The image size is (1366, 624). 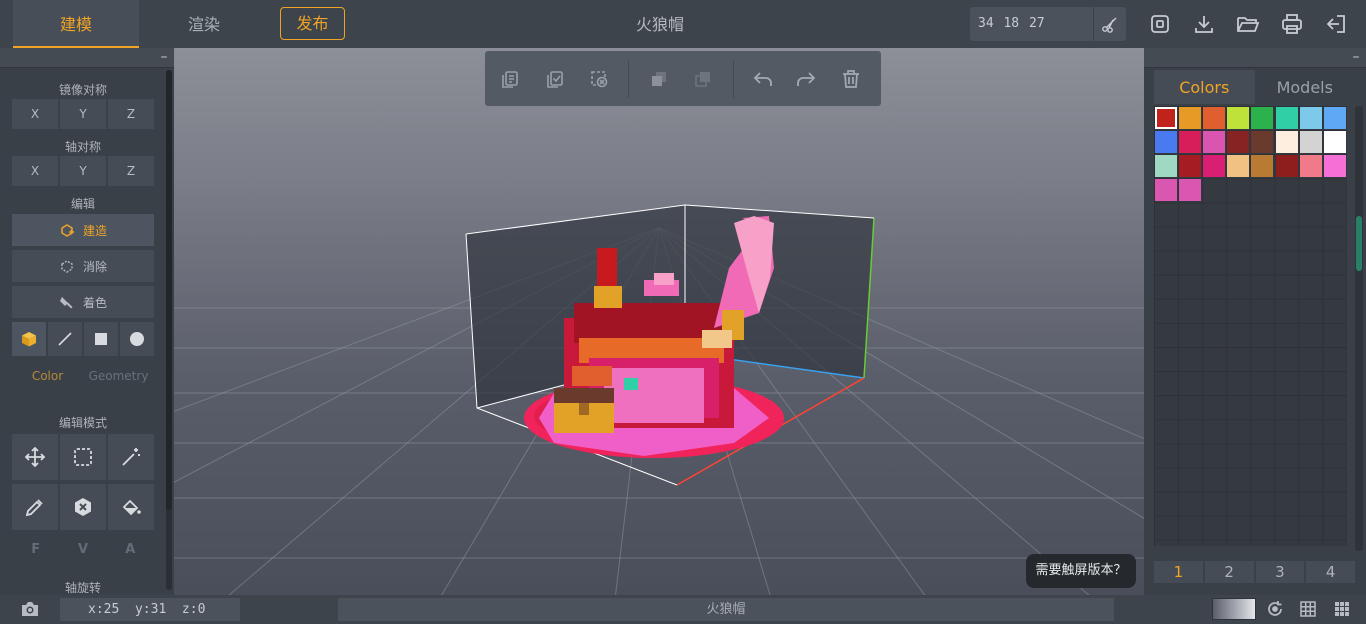 I want to click on touch-version-tip: 需要触屏版本？, so click(x=1081, y=571).